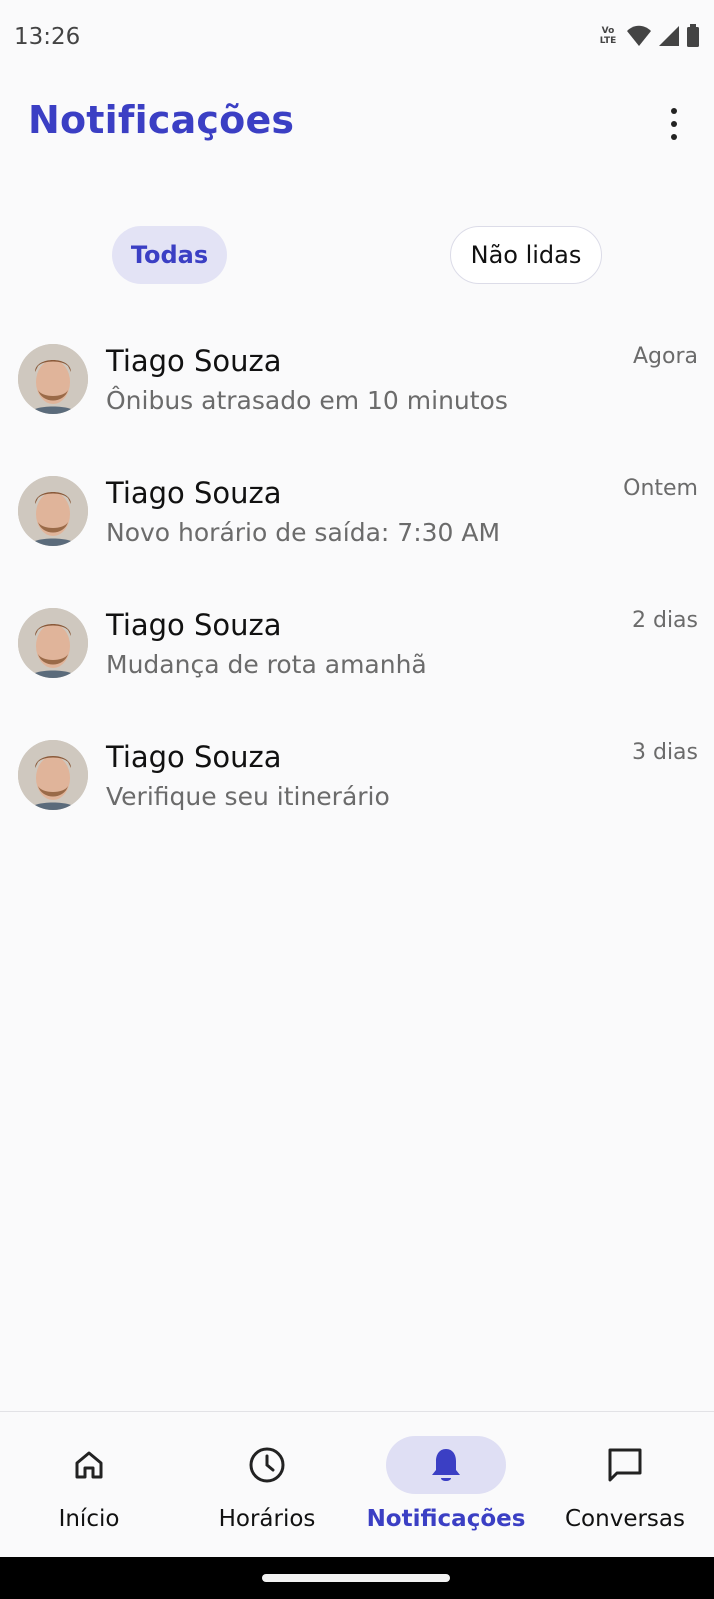 The image size is (714, 1599). I want to click on notification-message: Mudança de rota amanhã, so click(266, 664).